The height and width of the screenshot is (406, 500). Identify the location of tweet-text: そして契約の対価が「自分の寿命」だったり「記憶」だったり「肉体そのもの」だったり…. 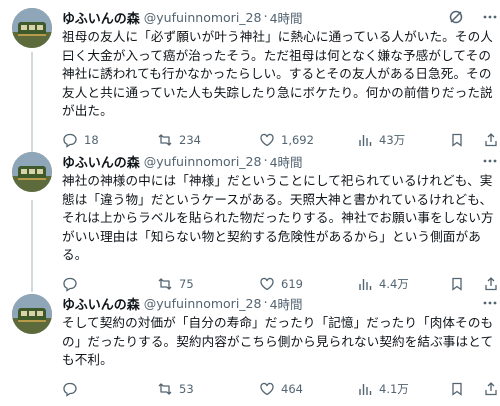
(278, 341).